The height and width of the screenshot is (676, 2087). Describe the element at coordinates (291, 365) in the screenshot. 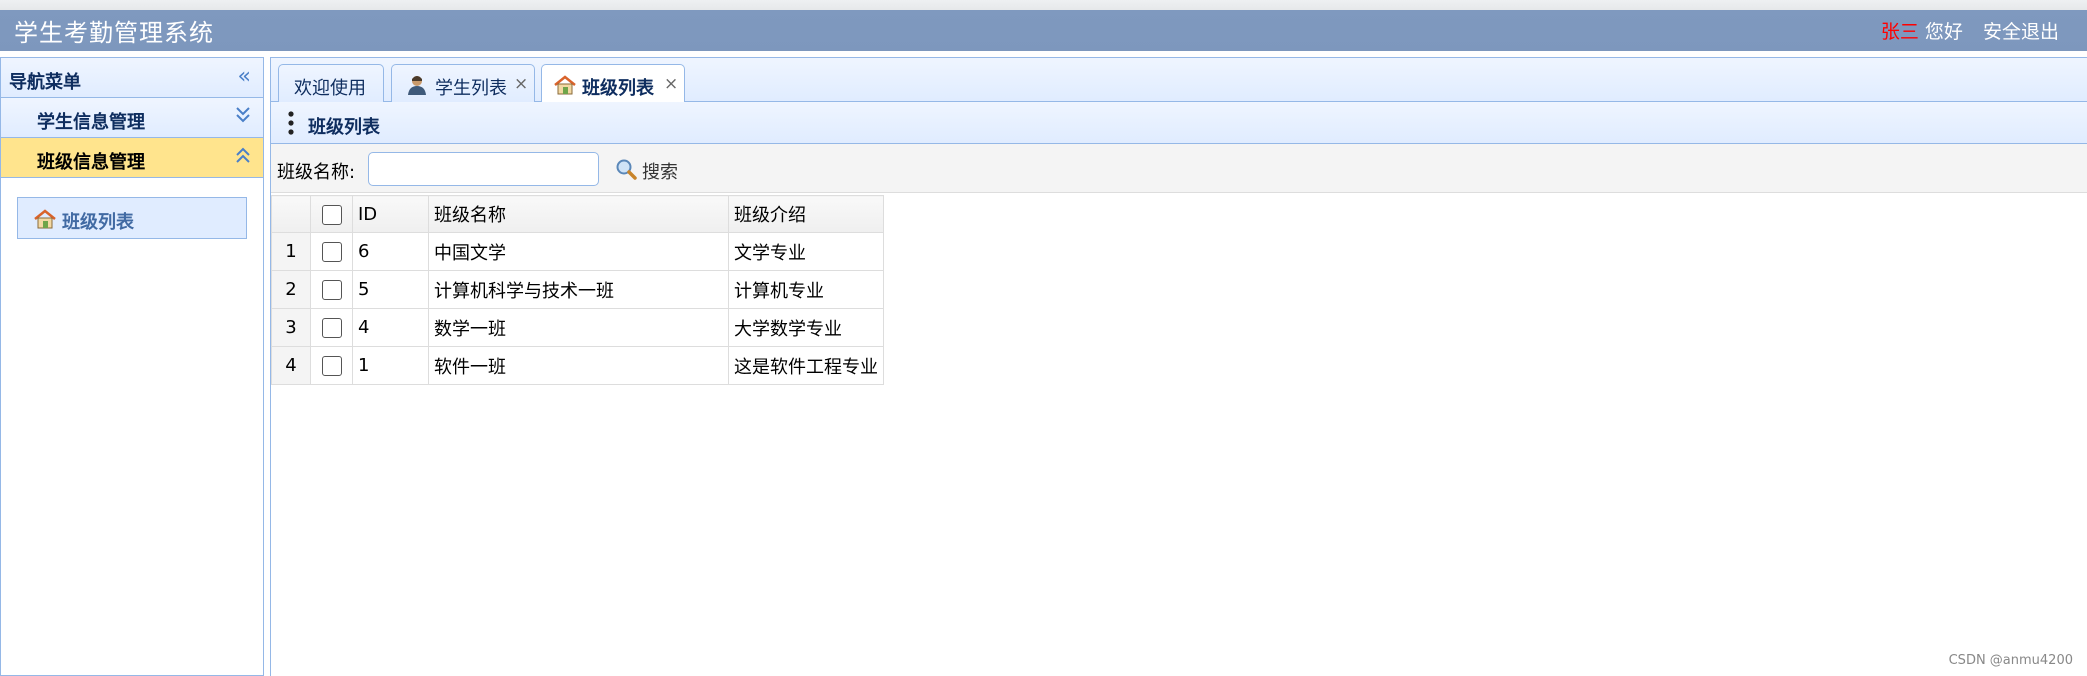

I see `row-number: 4` at that location.